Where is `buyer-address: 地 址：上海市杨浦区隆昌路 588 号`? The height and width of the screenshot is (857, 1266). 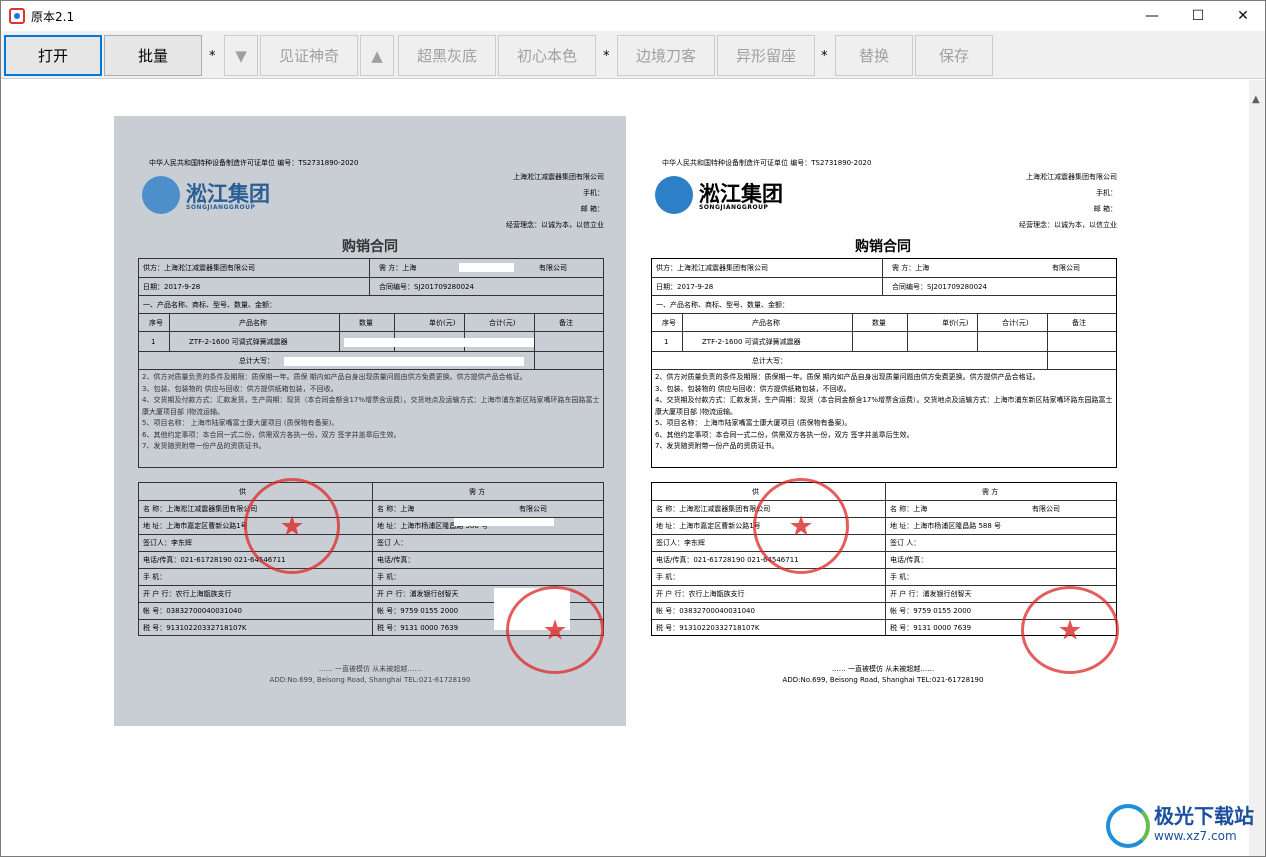
buyer-address: 地 址：上海市杨浦区隆昌路 588 号 is located at coordinates (946, 526).